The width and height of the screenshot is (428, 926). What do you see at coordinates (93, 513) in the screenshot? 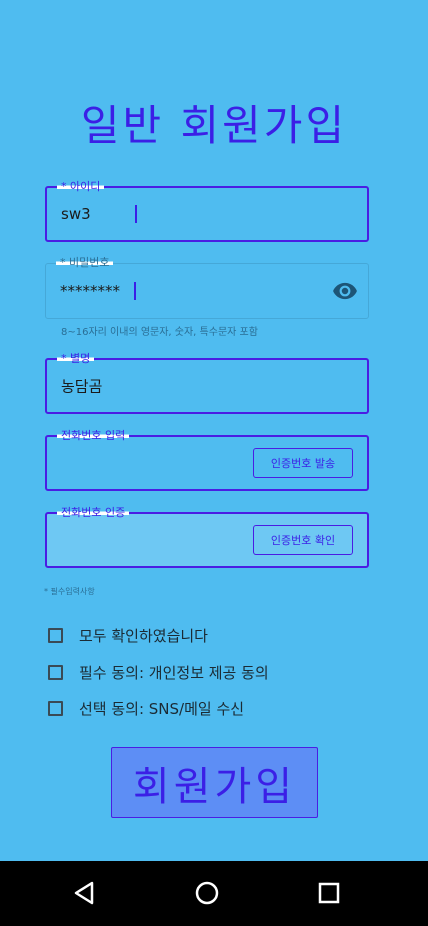
I see `verify-label: 전화번호 인증` at bounding box center [93, 513].